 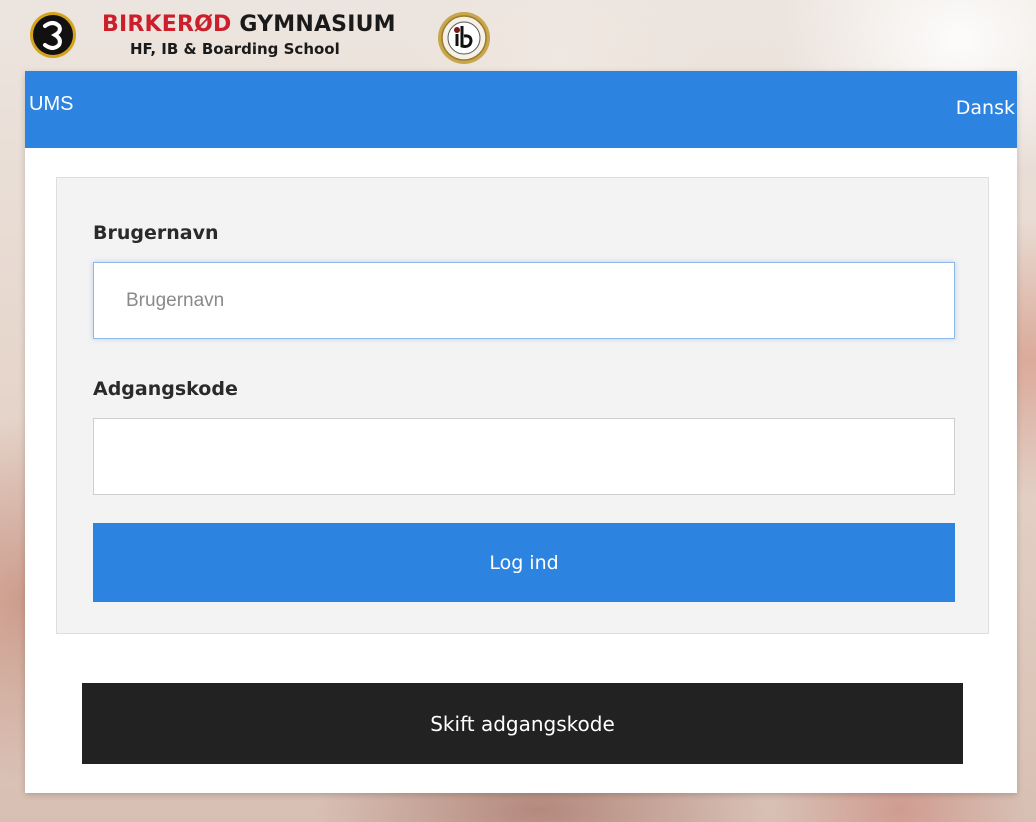 I want to click on app-header-bar: UMS Dansk, so click(x=521, y=109).